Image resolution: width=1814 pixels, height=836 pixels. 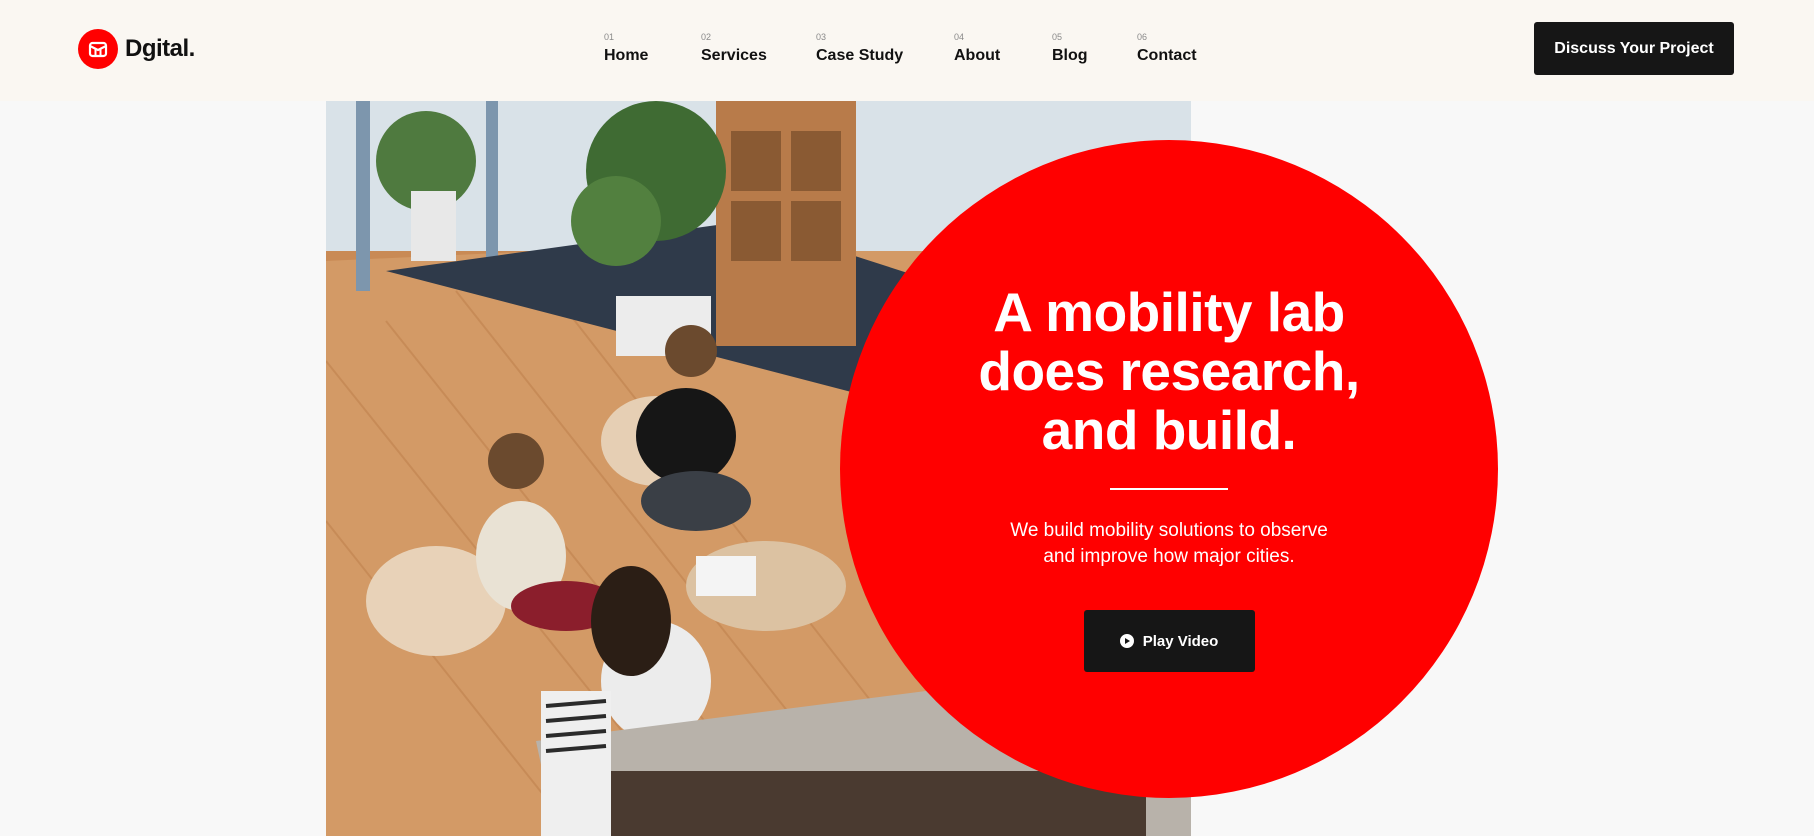 I want to click on brand-name: Dgital., so click(x=160, y=48).